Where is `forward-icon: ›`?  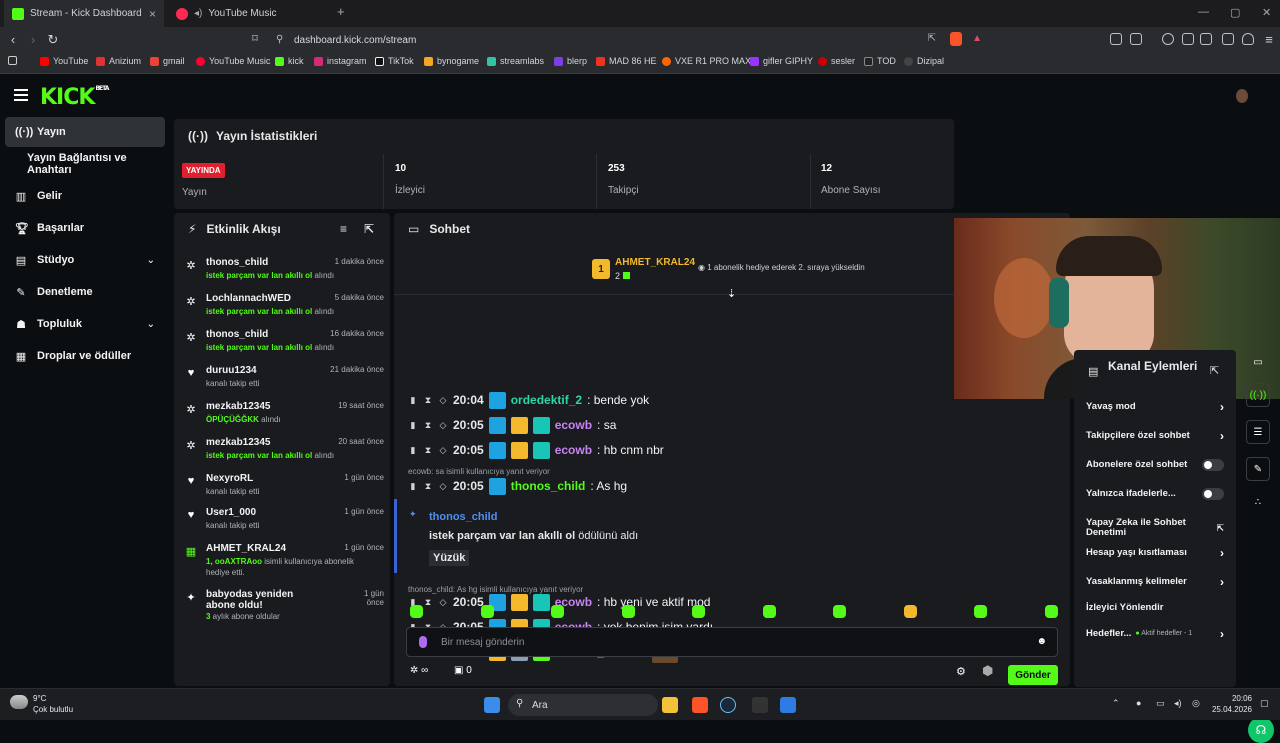
forward-icon: › is located at coordinates (33, 39).